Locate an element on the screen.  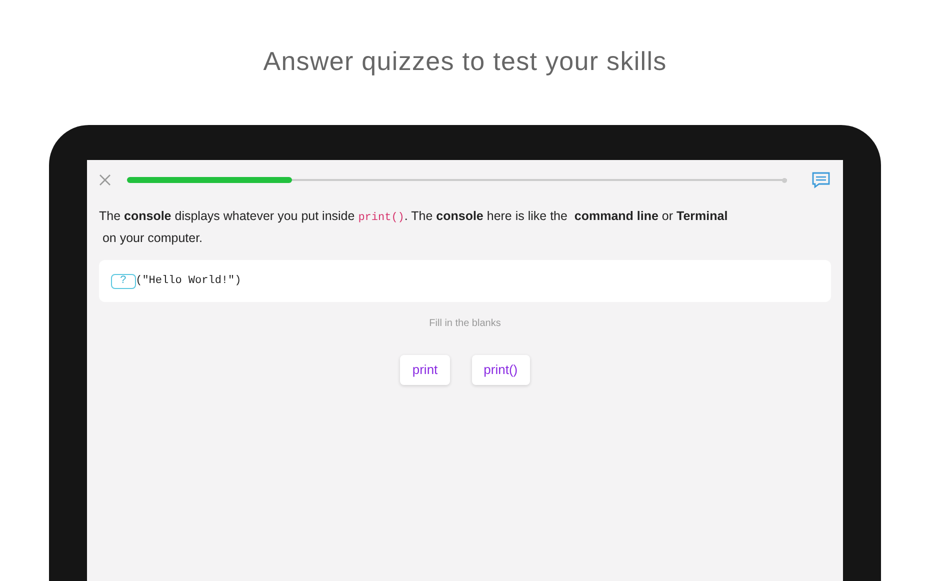
answer-option: print() is located at coordinates (501, 370).